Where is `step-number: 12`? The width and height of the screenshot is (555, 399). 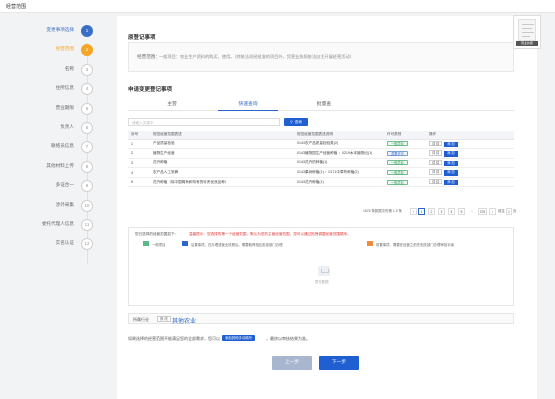 step-number: 12 is located at coordinates (87, 244).